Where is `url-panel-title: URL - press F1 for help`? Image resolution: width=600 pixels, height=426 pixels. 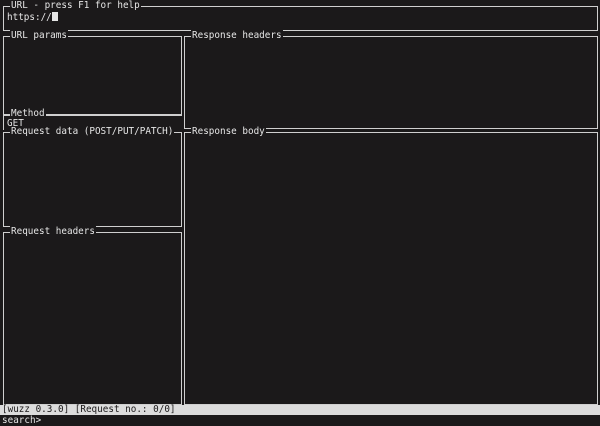
url-panel-title: URL - press F1 for help is located at coordinates (75, 6).